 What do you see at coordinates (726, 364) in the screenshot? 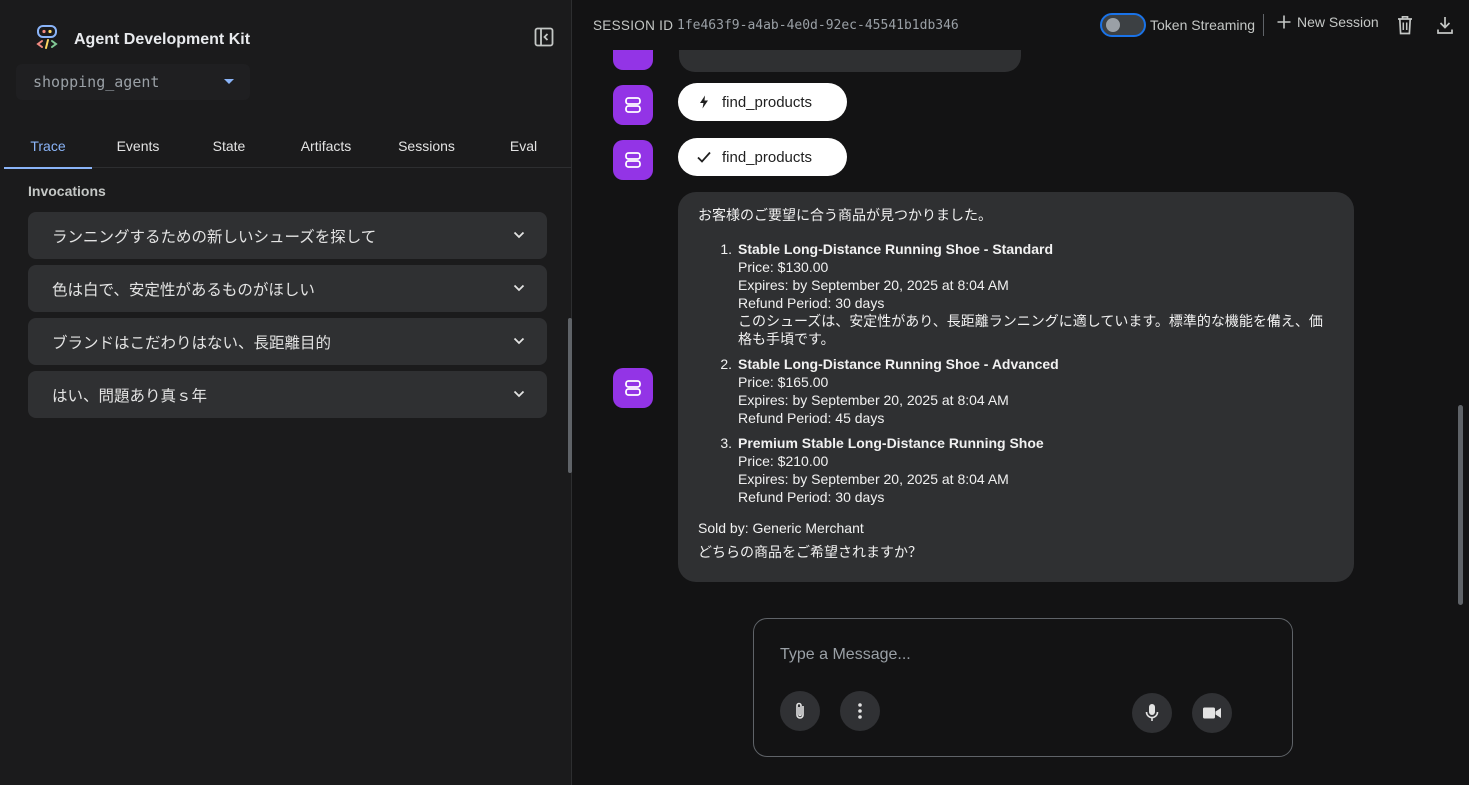
I see `item-number: 2.` at bounding box center [726, 364].